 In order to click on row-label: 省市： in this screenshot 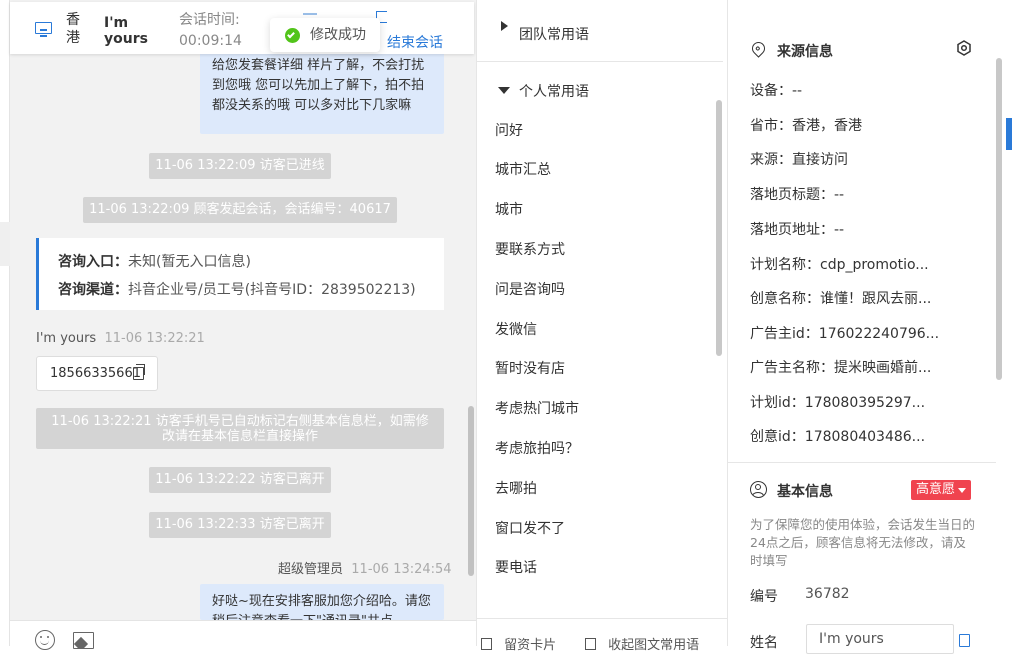, I will do `click(771, 126)`.